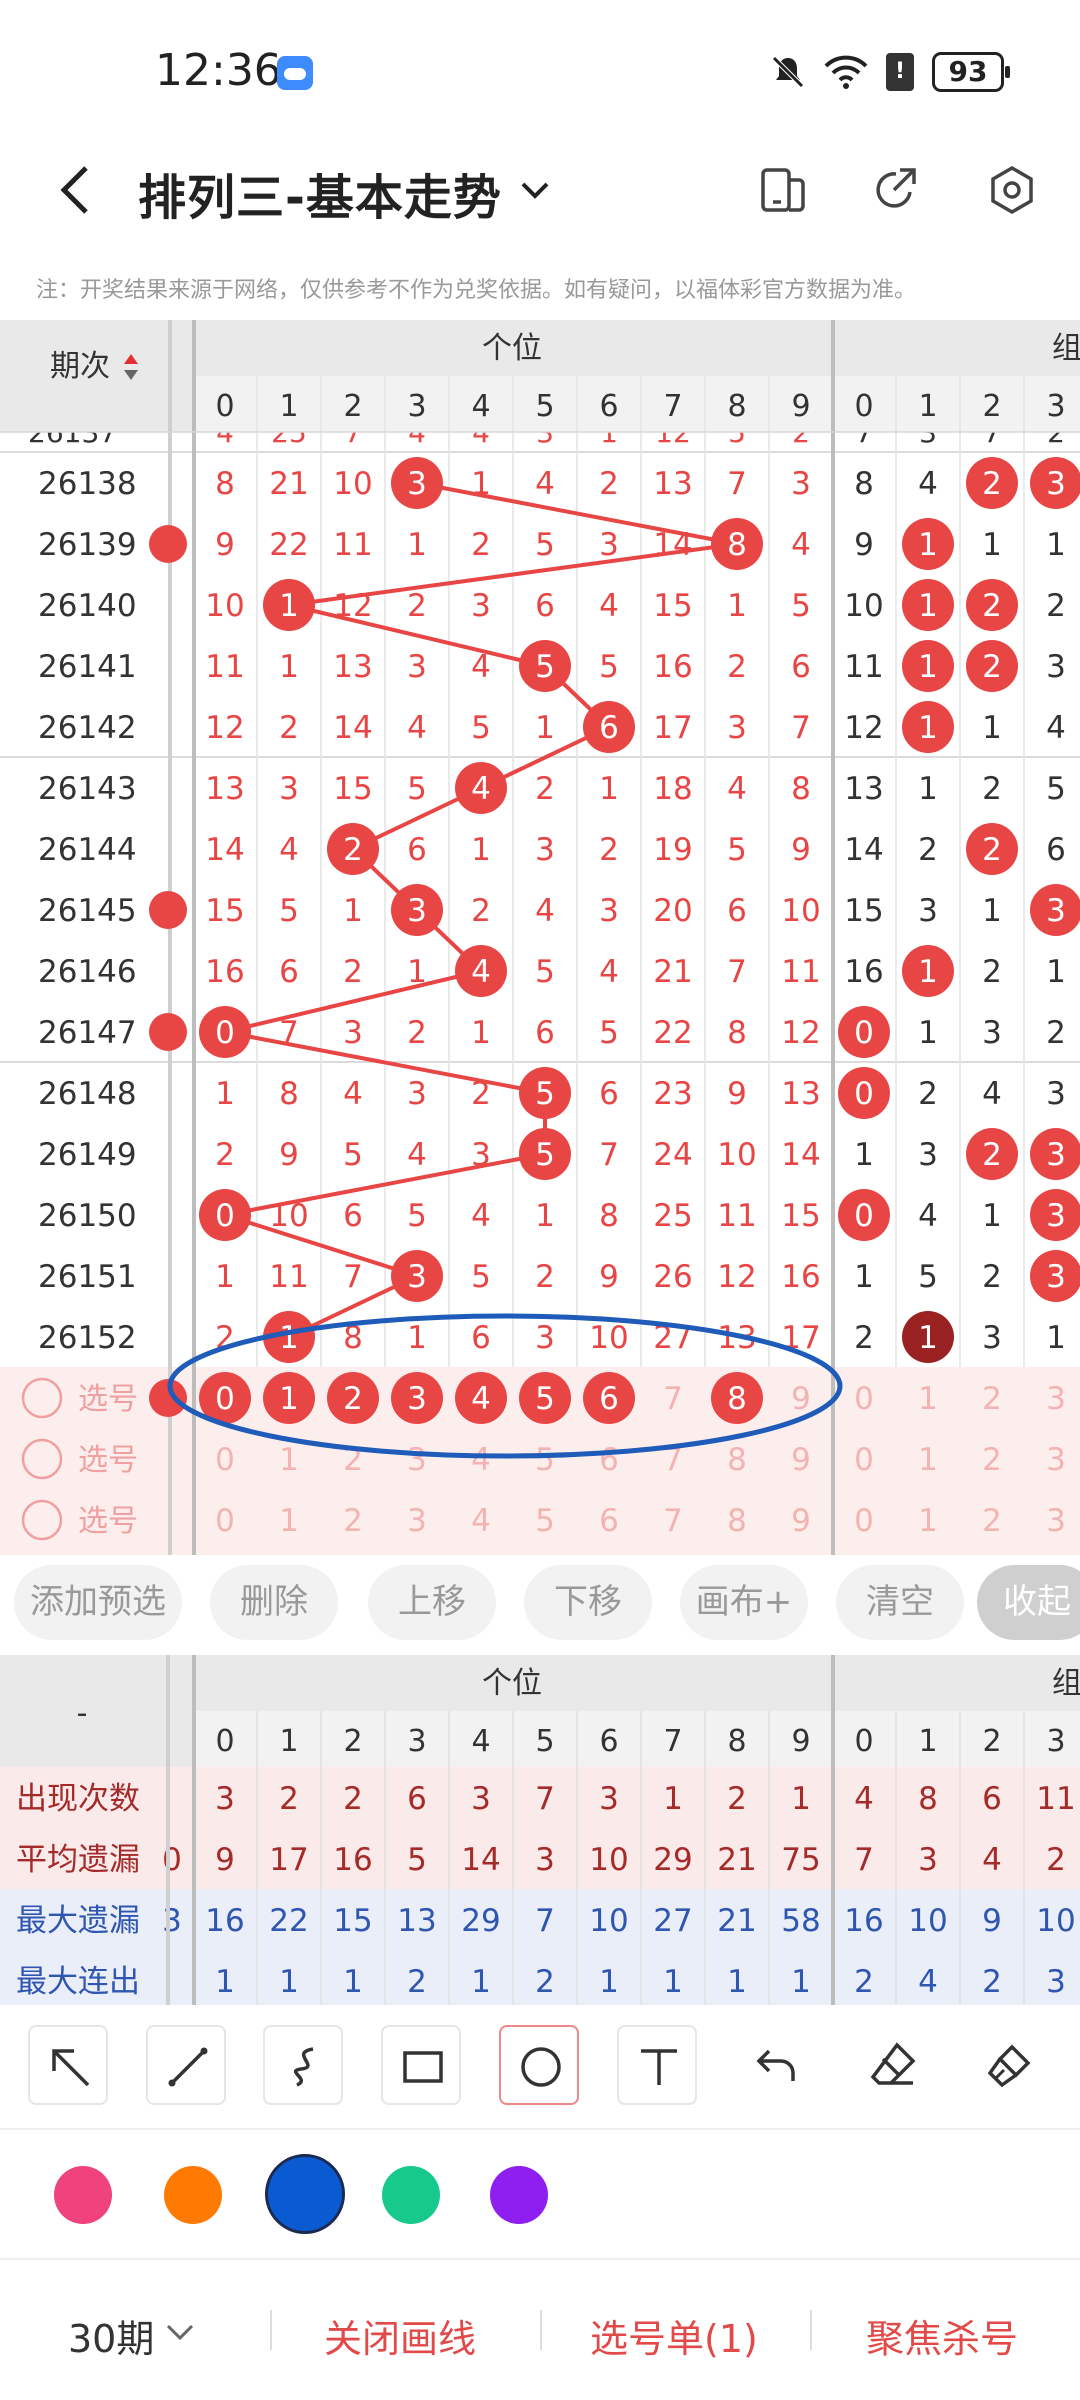  What do you see at coordinates (777, 2065) in the screenshot?
I see `undo-icon` at bounding box center [777, 2065].